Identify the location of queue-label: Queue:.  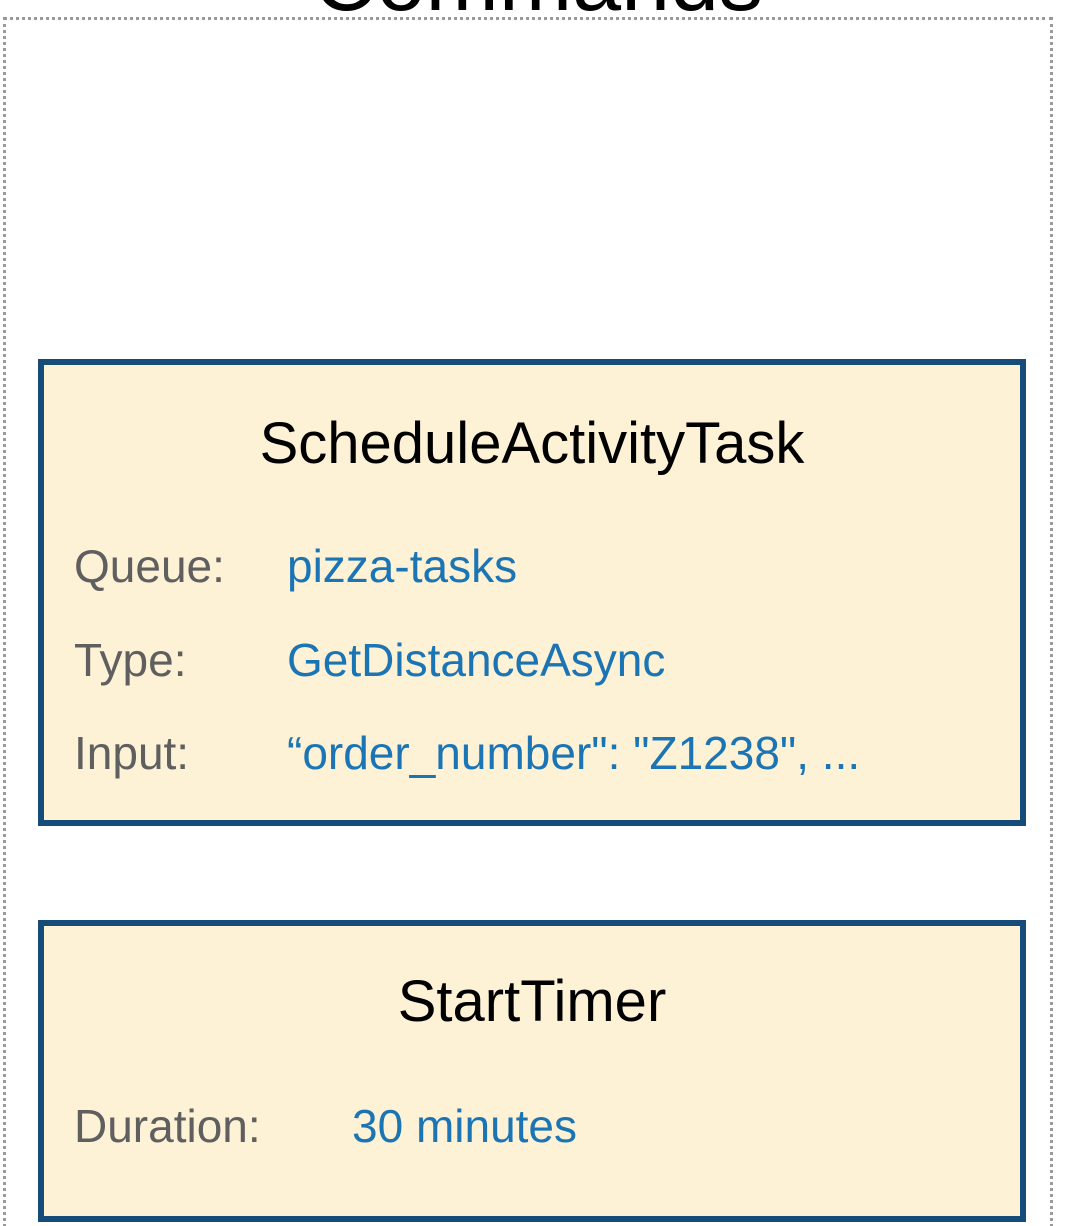
(149, 566).